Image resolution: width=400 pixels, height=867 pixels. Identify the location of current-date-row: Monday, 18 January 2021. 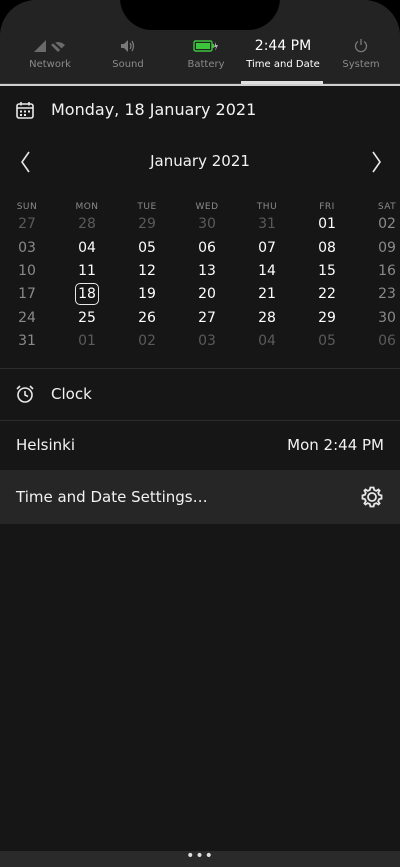
(200, 111).